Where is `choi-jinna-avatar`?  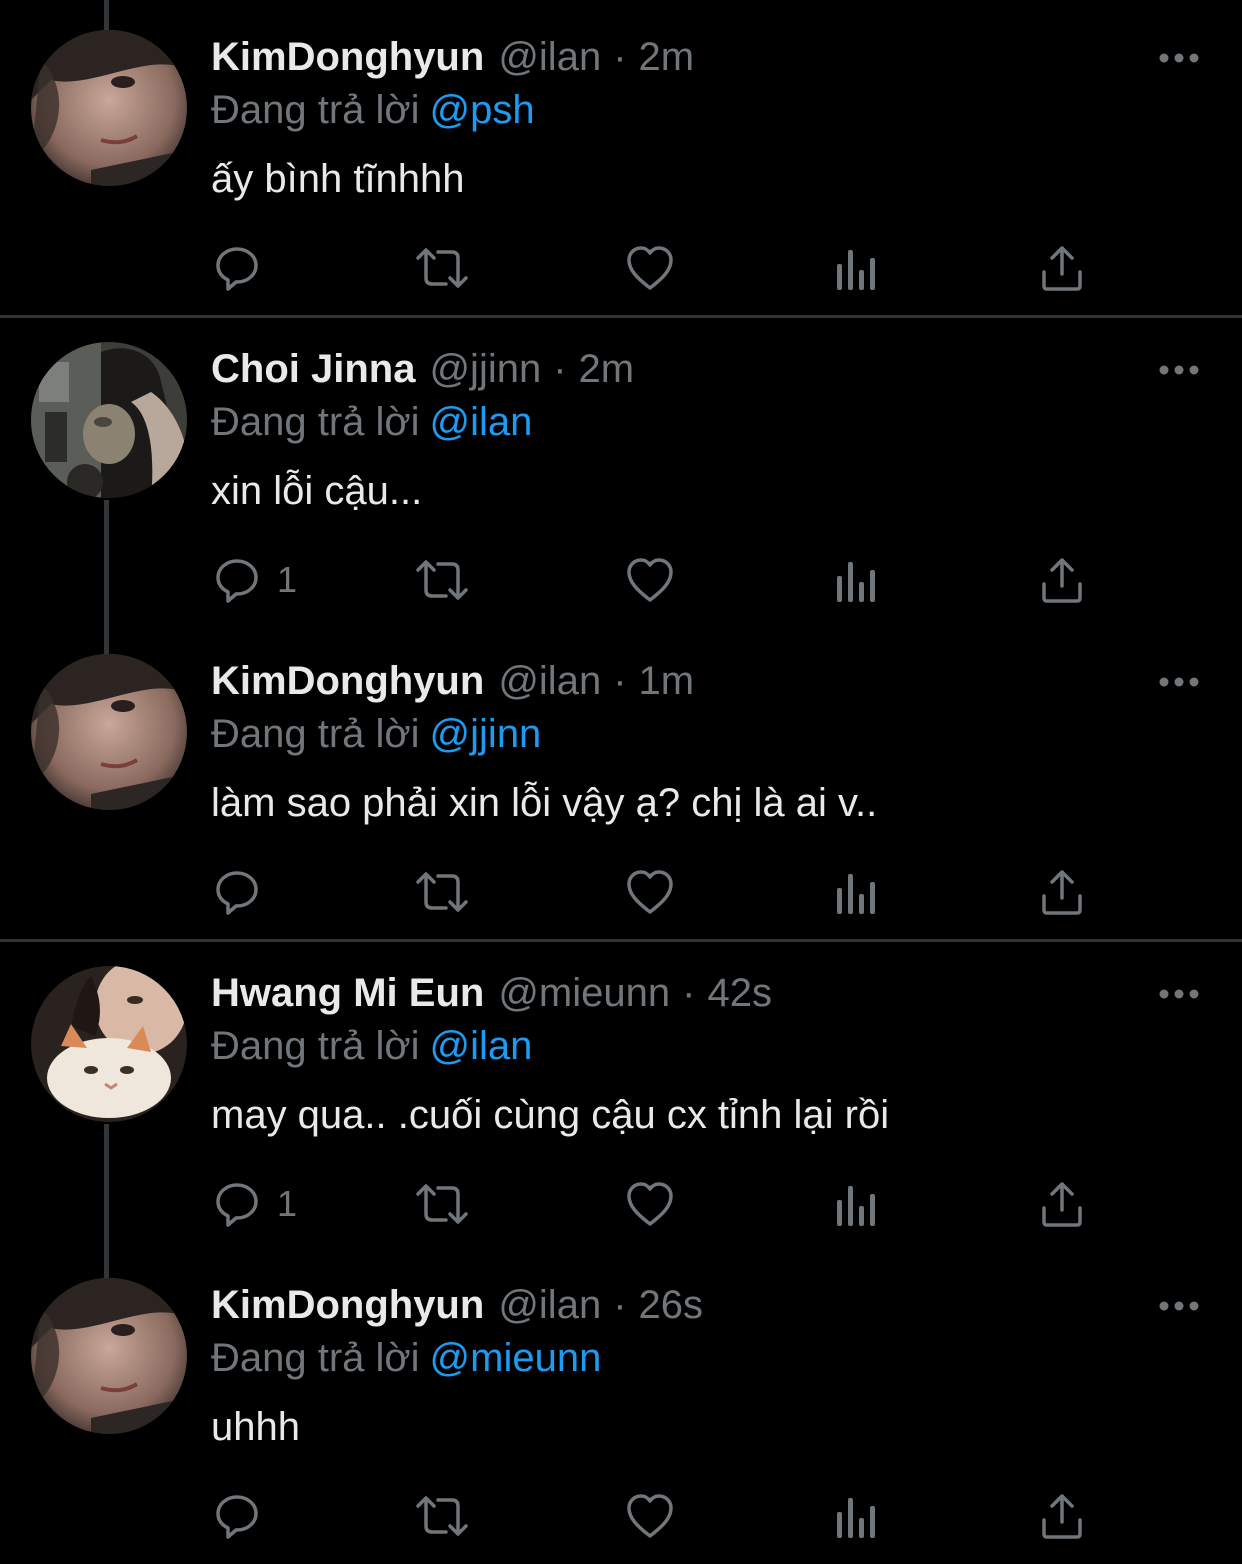 choi-jinna-avatar is located at coordinates (109, 420).